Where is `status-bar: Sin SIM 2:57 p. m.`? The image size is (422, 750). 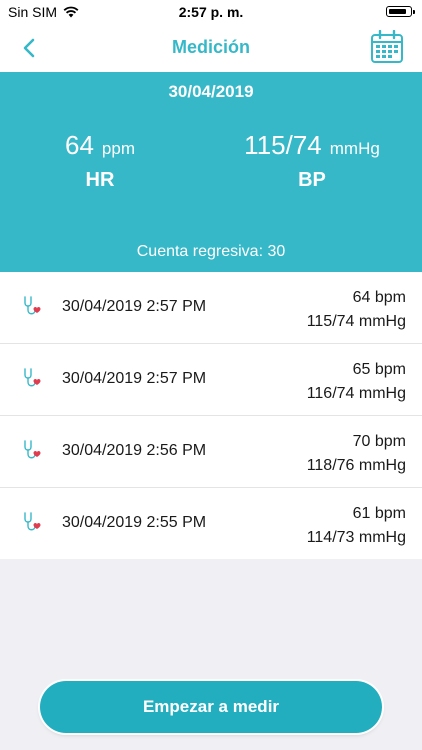
status-bar: Sin SIM 2:57 p. m. is located at coordinates (211, 12).